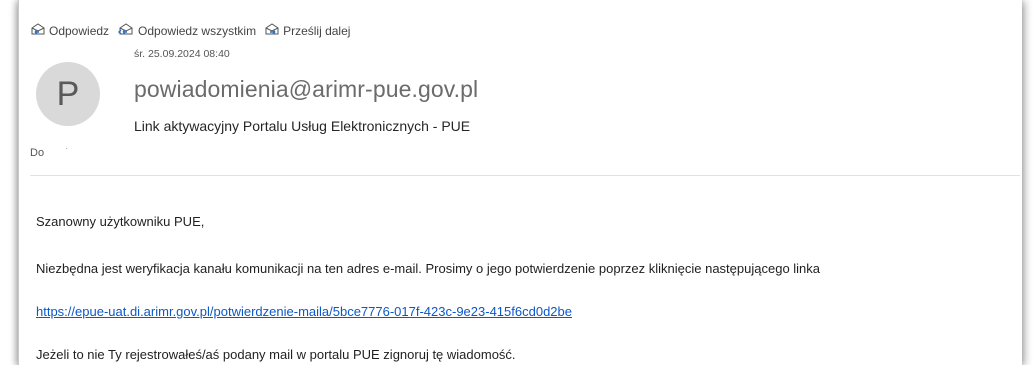 The width and height of the screenshot is (1033, 365). What do you see at coordinates (39, 30) in the screenshot?
I see `reply-icon` at bounding box center [39, 30].